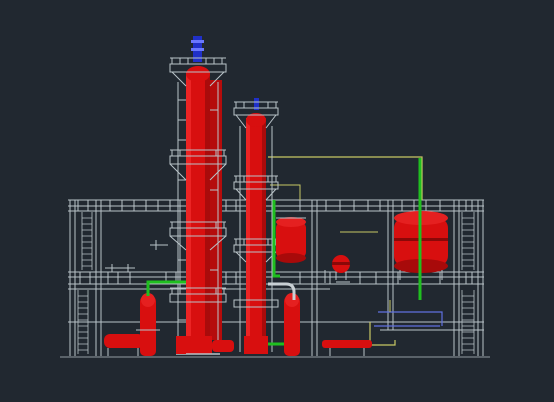  Describe the element at coordinates (292, 324) in the screenshot. I see `heat-exchanger` at that location.